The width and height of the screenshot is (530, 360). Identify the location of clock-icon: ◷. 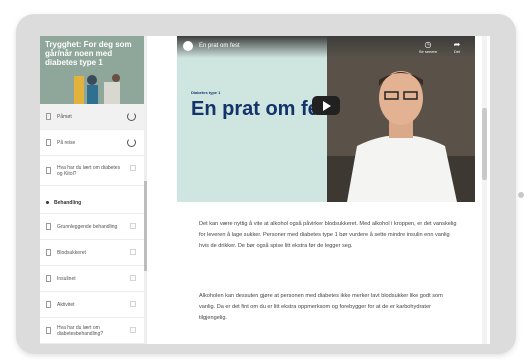
(428, 44).